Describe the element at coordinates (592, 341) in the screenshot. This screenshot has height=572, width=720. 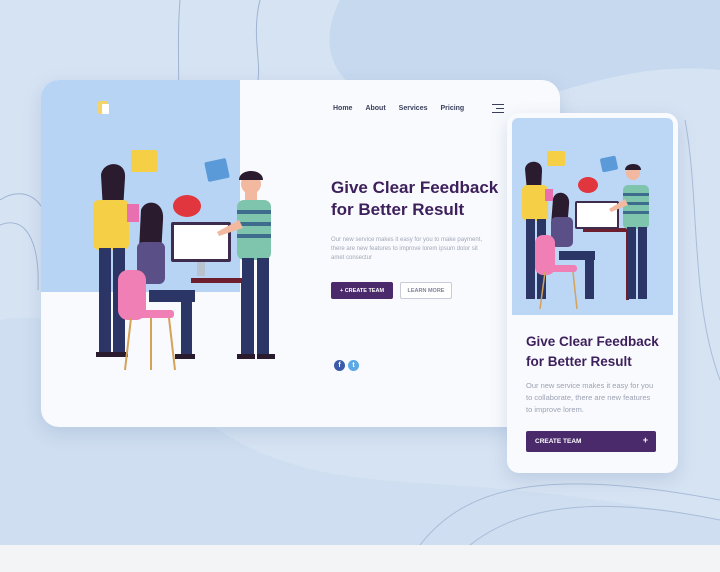
I see `mobile-title-line1: Give Clear Feedback` at that location.